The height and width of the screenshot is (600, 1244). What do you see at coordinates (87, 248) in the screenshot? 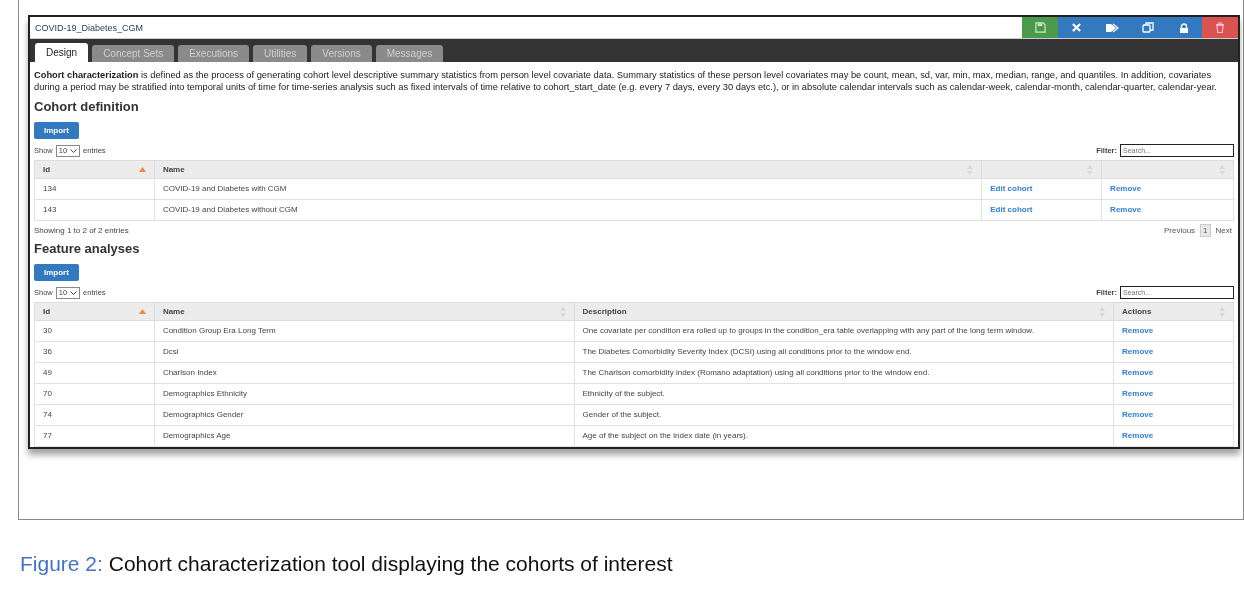
I see `section-heading: Feature analyses` at bounding box center [87, 248].